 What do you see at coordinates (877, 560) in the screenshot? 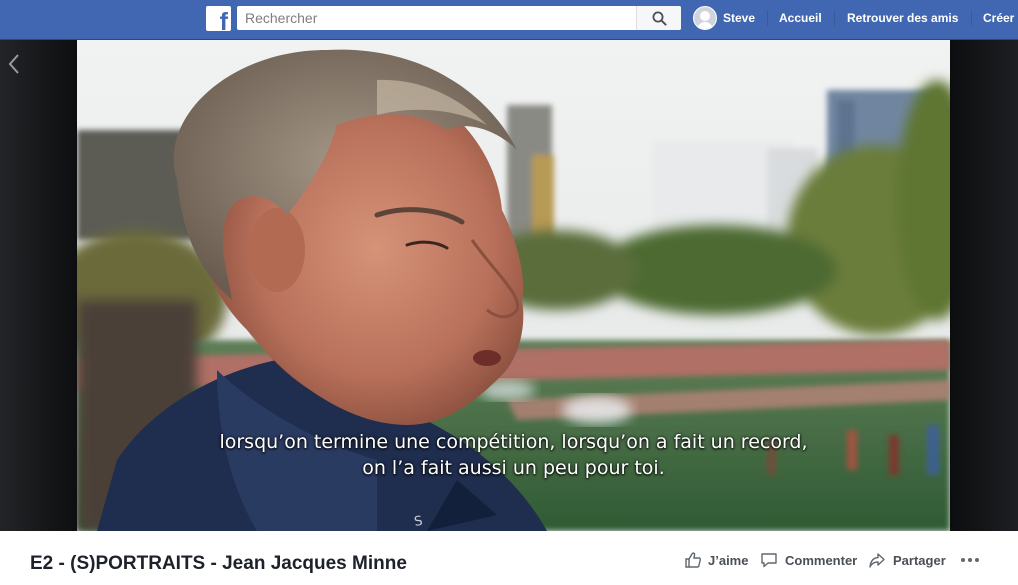
I see `share-icon` at bounding box center [877, 560].